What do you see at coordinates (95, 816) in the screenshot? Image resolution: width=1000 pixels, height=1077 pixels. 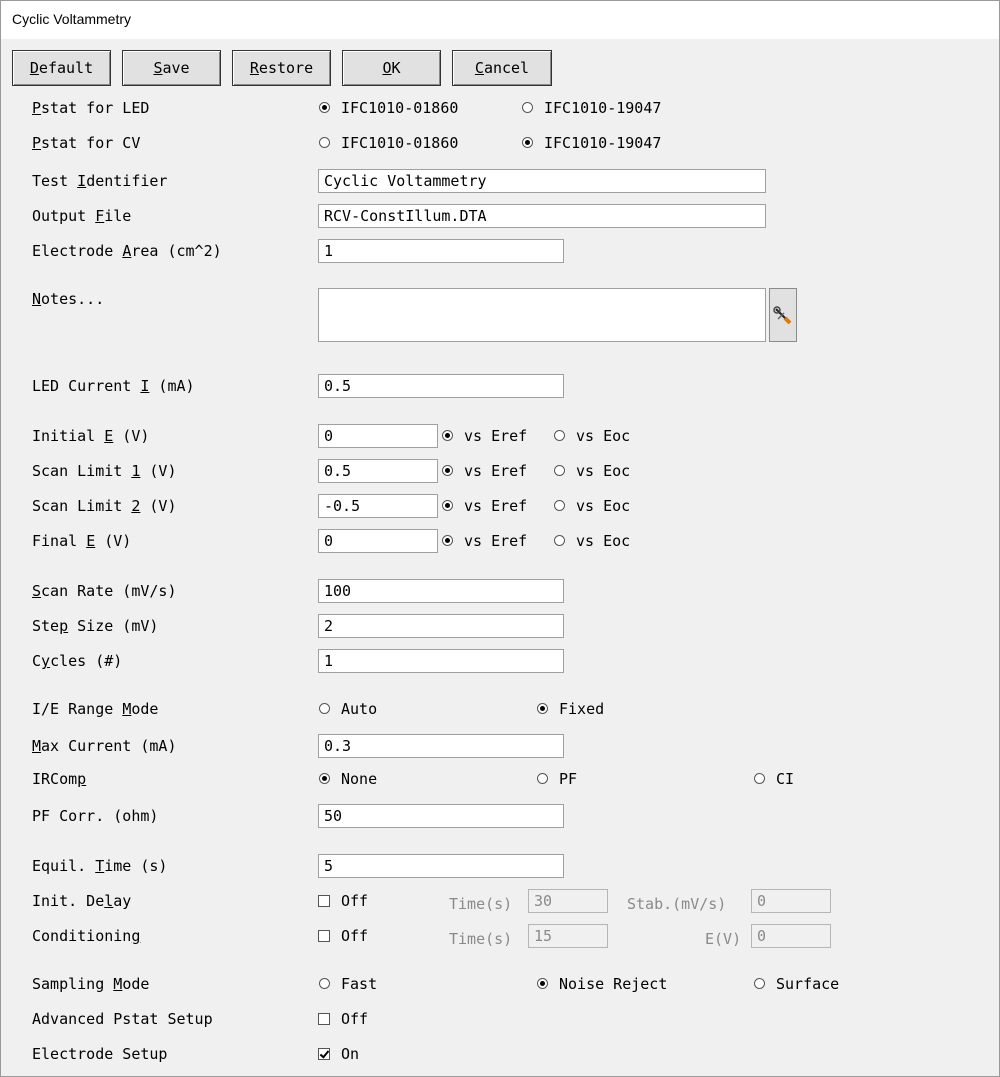 I see `pf-corr-label: PF Corr. (ohm)` at bounding box center [95, 816].